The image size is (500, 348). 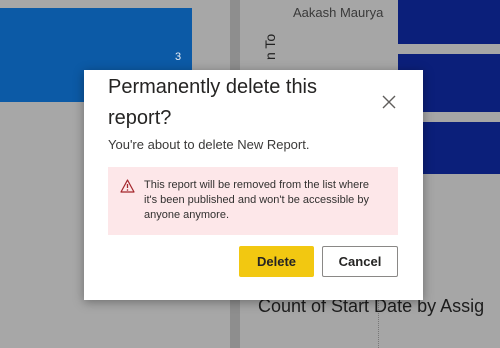 I want to click on delete-button: Delete, so click(x=276, y=261).